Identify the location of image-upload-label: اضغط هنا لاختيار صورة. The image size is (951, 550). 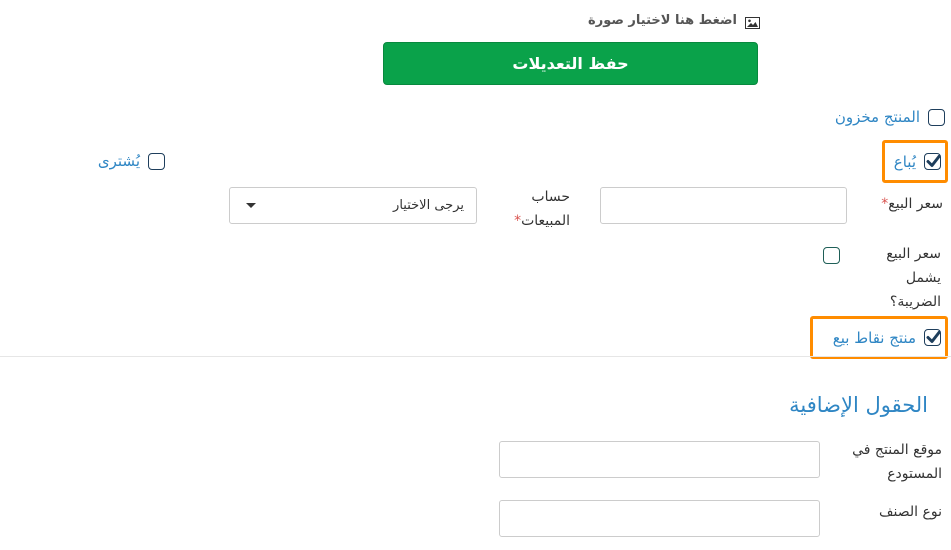
(662, 20).